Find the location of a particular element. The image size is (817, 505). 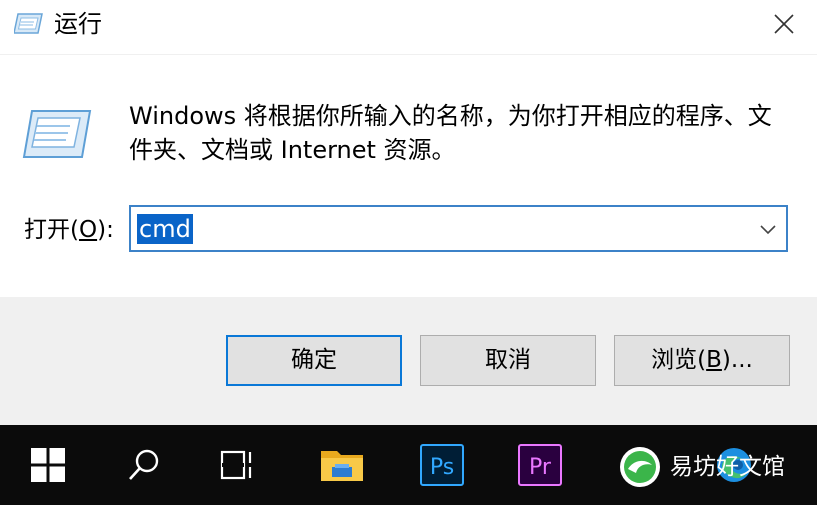

command-combobox: cmd is located at coordinates (458, 228).